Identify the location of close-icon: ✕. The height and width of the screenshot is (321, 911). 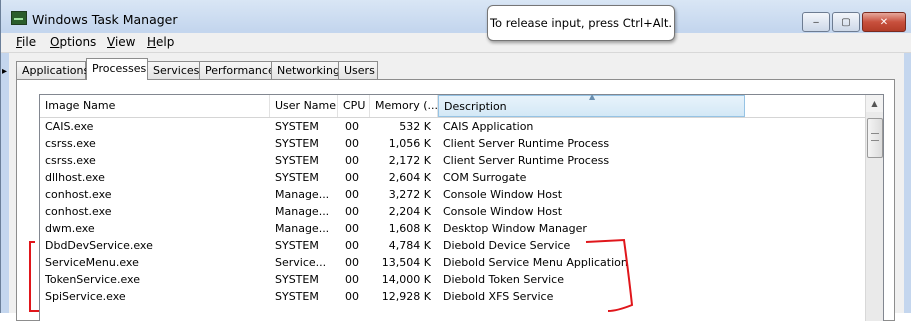
(884, 22).